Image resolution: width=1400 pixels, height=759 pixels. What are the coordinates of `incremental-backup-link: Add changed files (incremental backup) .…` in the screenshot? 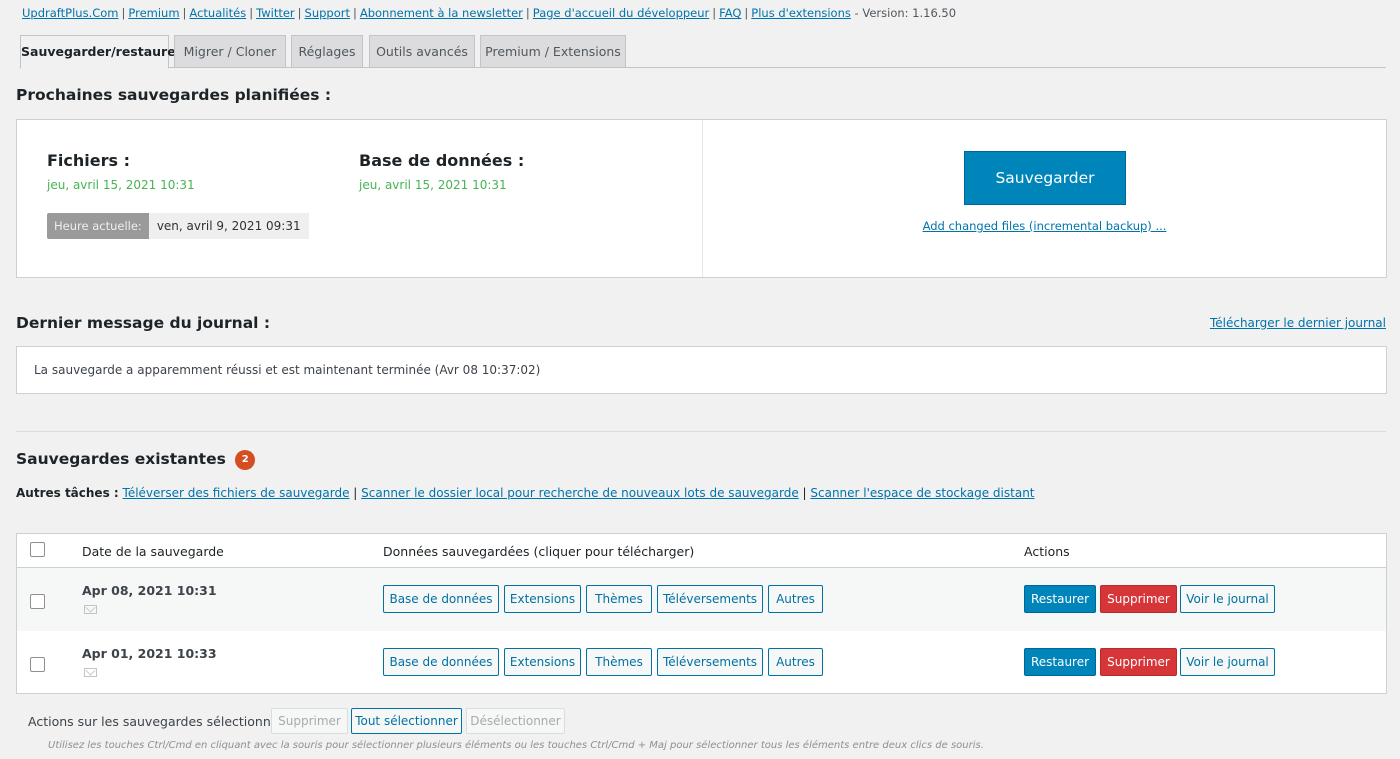 It's located at (1045, 226).